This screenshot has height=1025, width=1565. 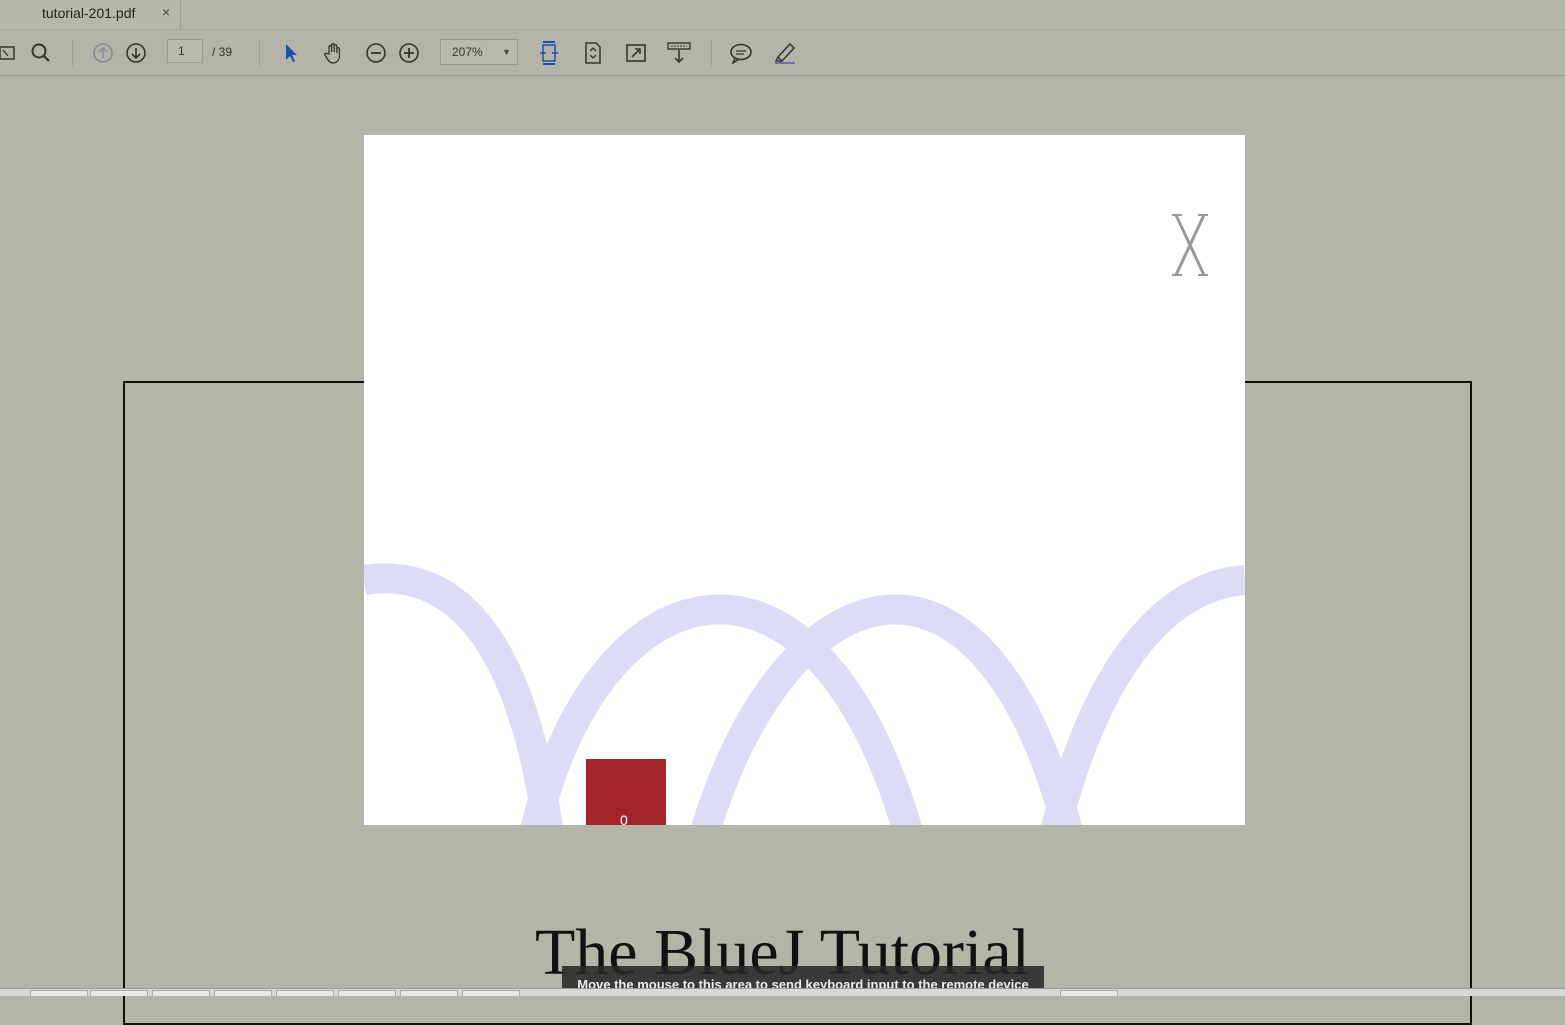 What do you see at coordinates (782, 15) in the screenshot?
I see `tab-bar: tutorial-201.pdf ×` at bounding box center [782, 15].